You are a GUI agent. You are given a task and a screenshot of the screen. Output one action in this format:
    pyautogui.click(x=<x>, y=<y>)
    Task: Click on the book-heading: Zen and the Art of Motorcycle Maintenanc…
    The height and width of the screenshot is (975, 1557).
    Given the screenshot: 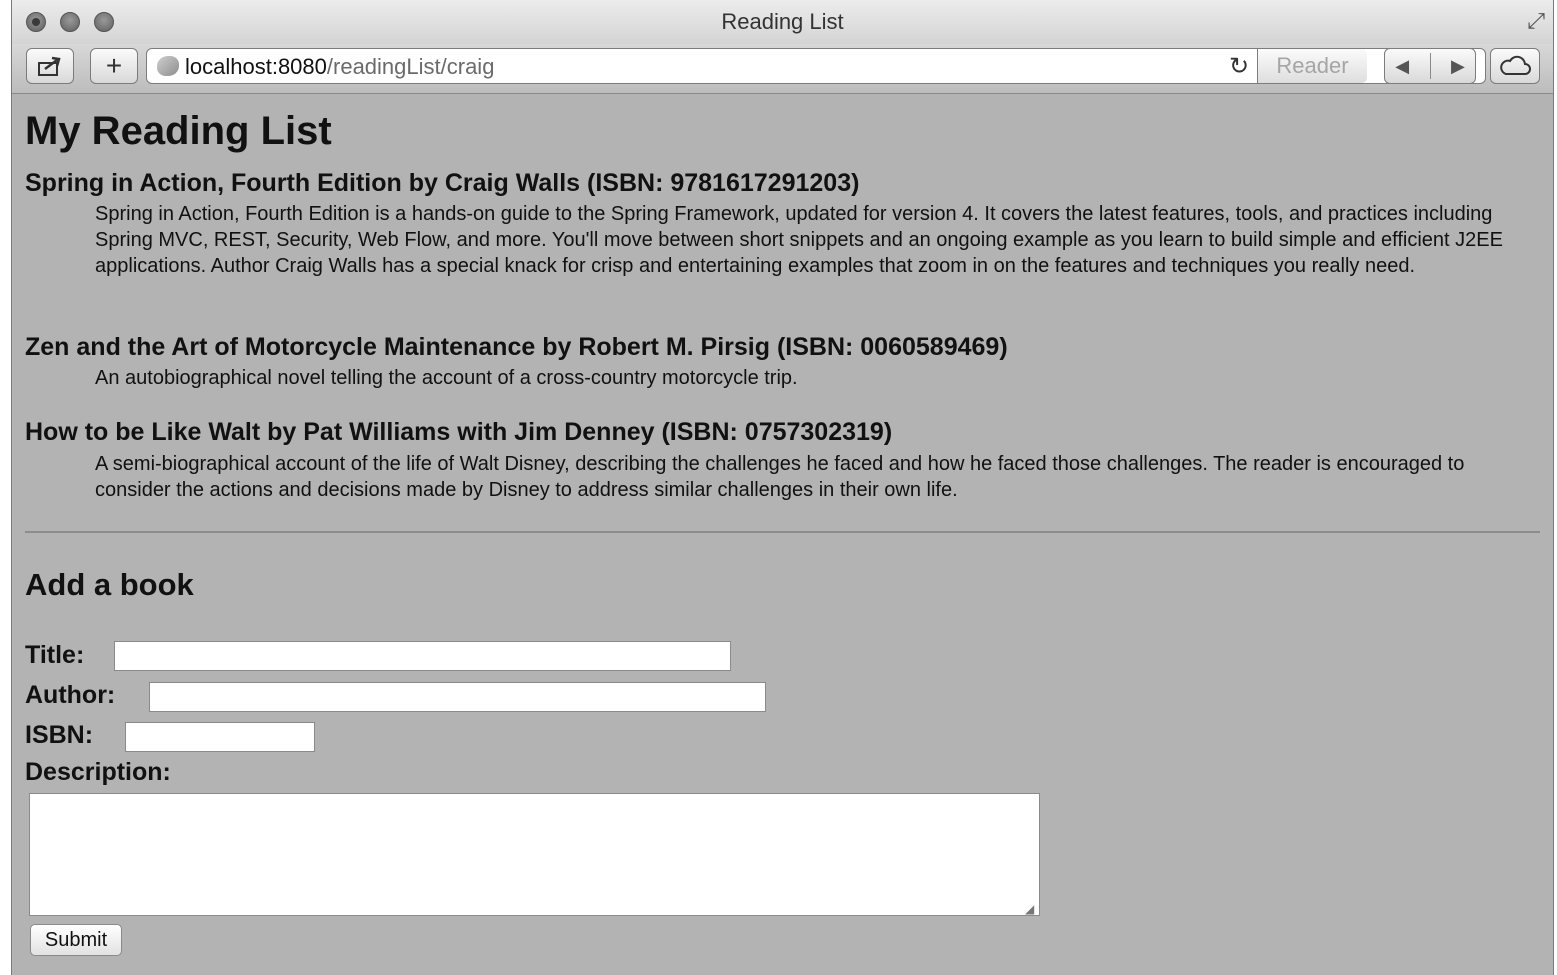 What is the action you would take?
    pyautogui.click(x=516, y=347)
    